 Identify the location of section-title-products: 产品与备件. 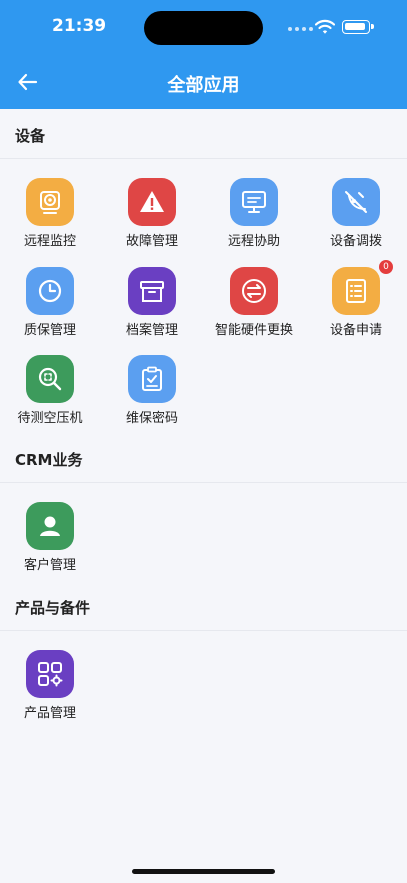
(53, 608).